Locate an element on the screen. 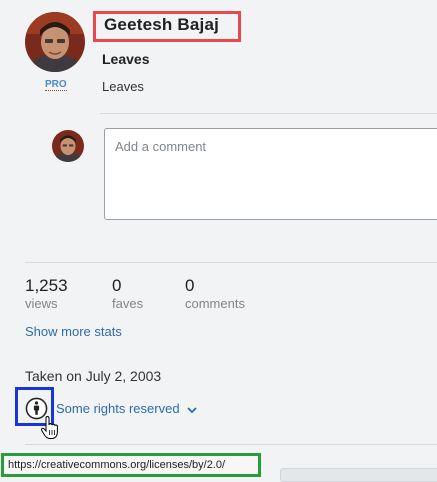 This screenshot has height=482, width=437. author-name: Geetesh Bajaj is located at coordinates (161, 25).